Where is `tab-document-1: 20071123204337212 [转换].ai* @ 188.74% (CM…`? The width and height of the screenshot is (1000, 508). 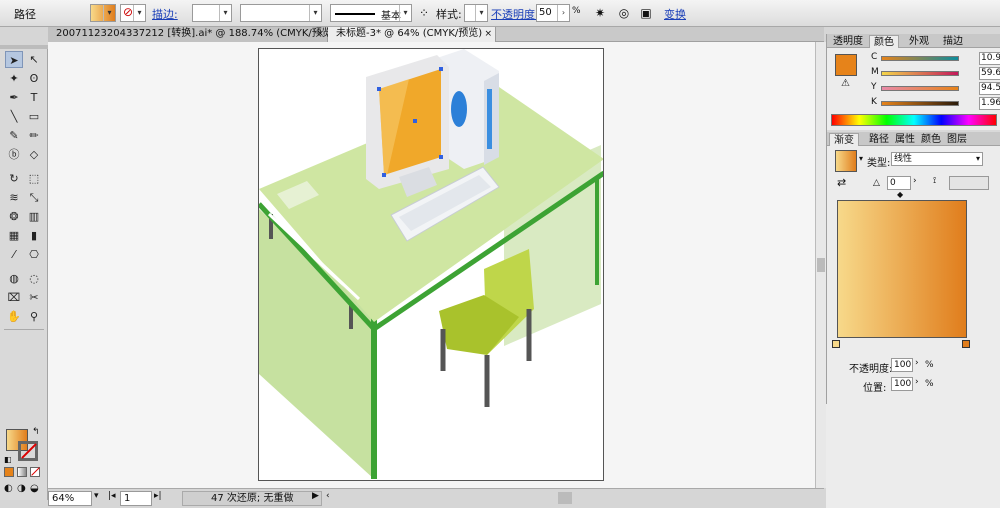 tab-document-1: 20071123204337212 [转换].ai* @ 188.74% (CM… is located at coordinates (192, 34).